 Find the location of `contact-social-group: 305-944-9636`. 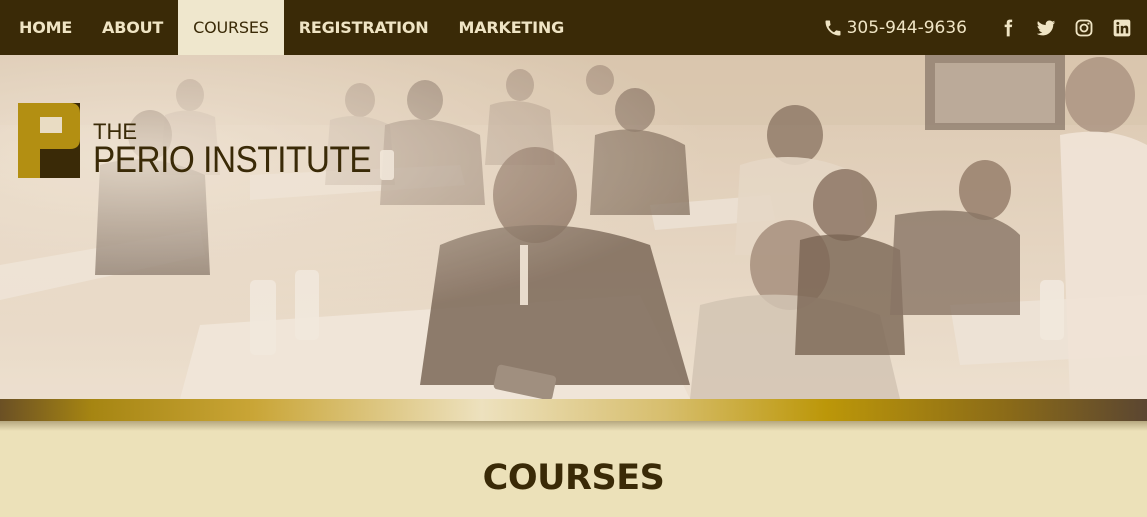

contact-social-group: 305-944-9636 is located at coordinates (985, 27).